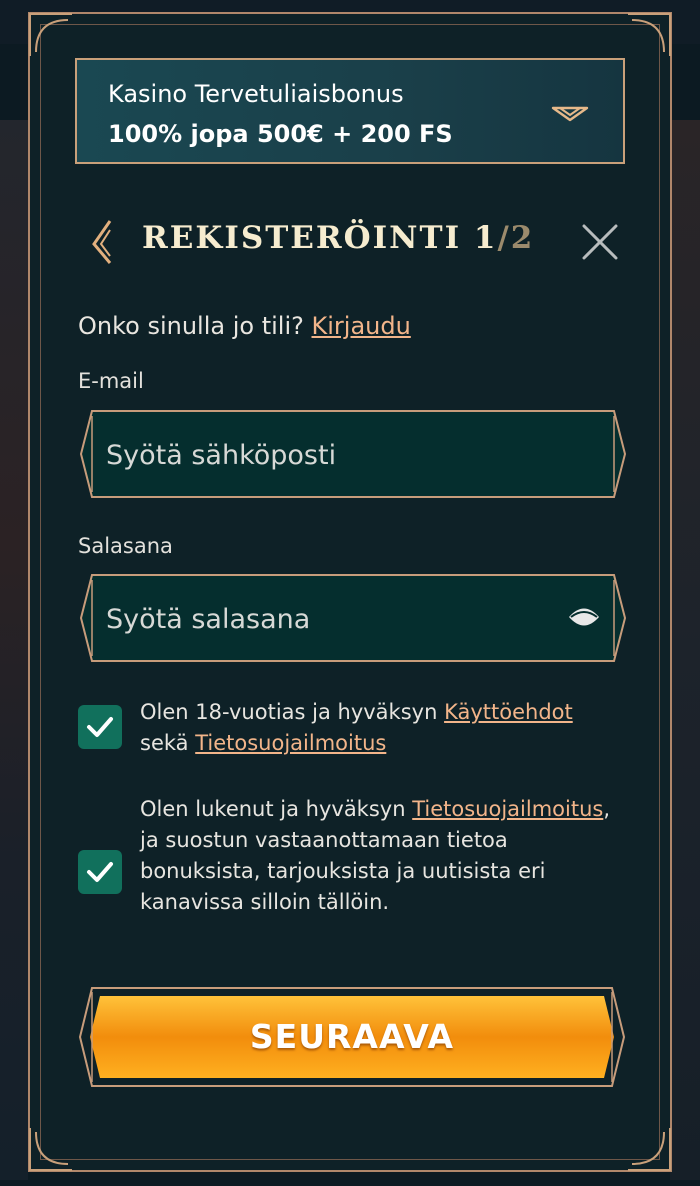 Image resolution: width=700 pixels, height=1186 pixels. What do you see at coordinates (168, 743) in the screenshot?
I see `consent-text: sekä` at bounding box center [168, 743].